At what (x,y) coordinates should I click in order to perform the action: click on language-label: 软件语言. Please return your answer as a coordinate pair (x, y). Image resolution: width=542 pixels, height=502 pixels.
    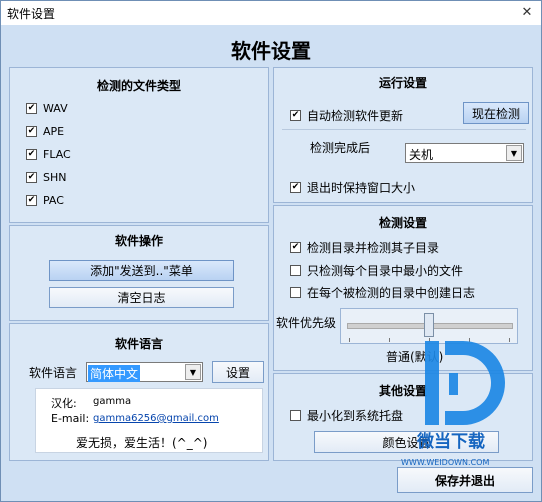
    Looking at the image, I should click on (53, 373).